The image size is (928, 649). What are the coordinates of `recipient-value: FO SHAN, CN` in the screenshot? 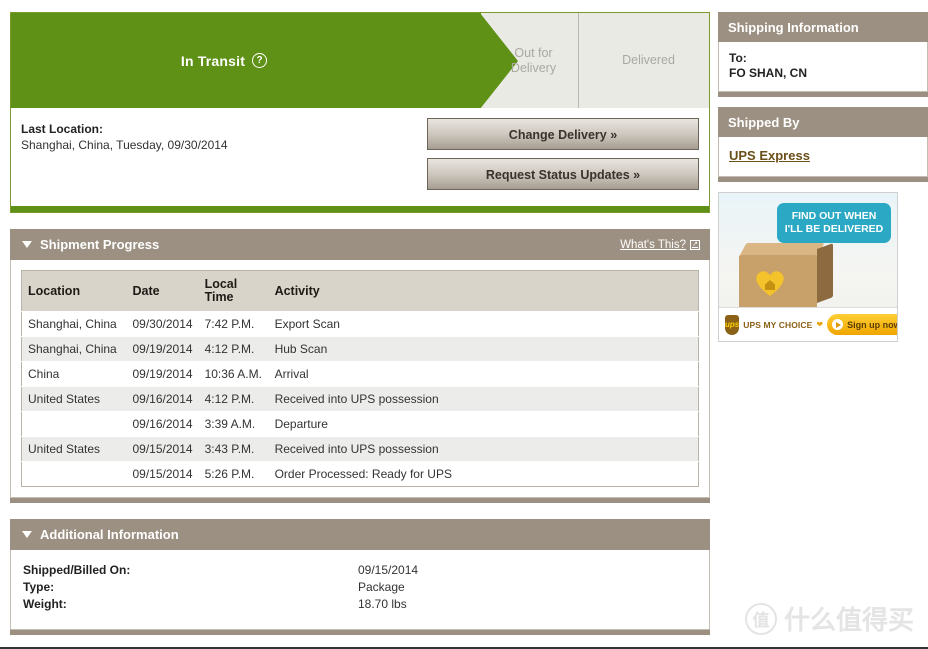 It's located at (768, 73).